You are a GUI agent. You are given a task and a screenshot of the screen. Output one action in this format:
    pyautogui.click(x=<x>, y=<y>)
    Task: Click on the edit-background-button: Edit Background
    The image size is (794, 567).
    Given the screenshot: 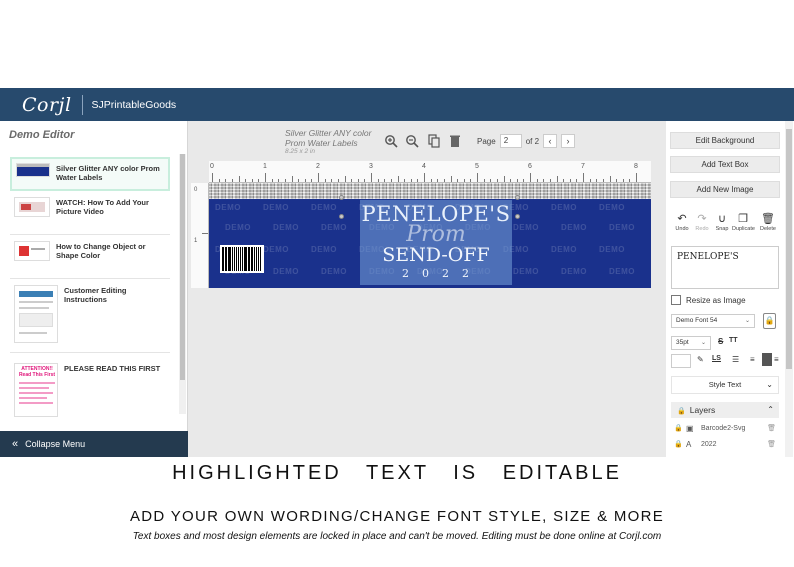 What is the action you would take?
    pyautogui.click(x=725, y=140)
    